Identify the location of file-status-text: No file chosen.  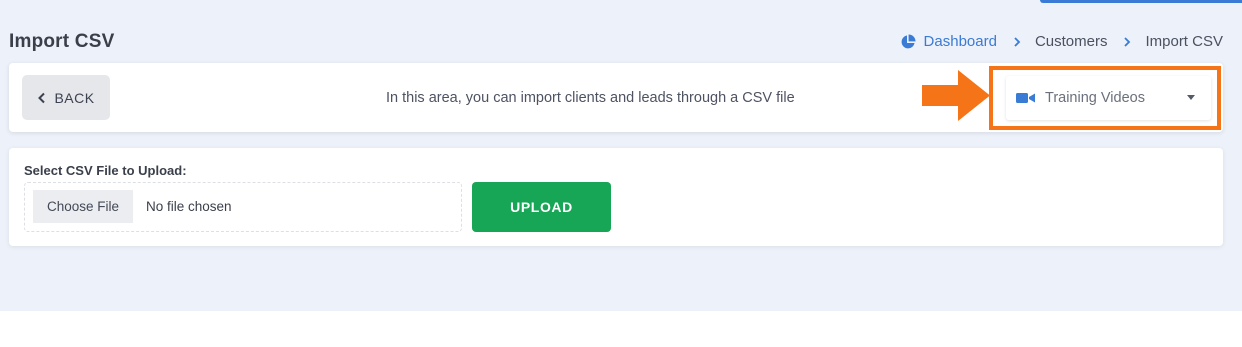
(189, 206).